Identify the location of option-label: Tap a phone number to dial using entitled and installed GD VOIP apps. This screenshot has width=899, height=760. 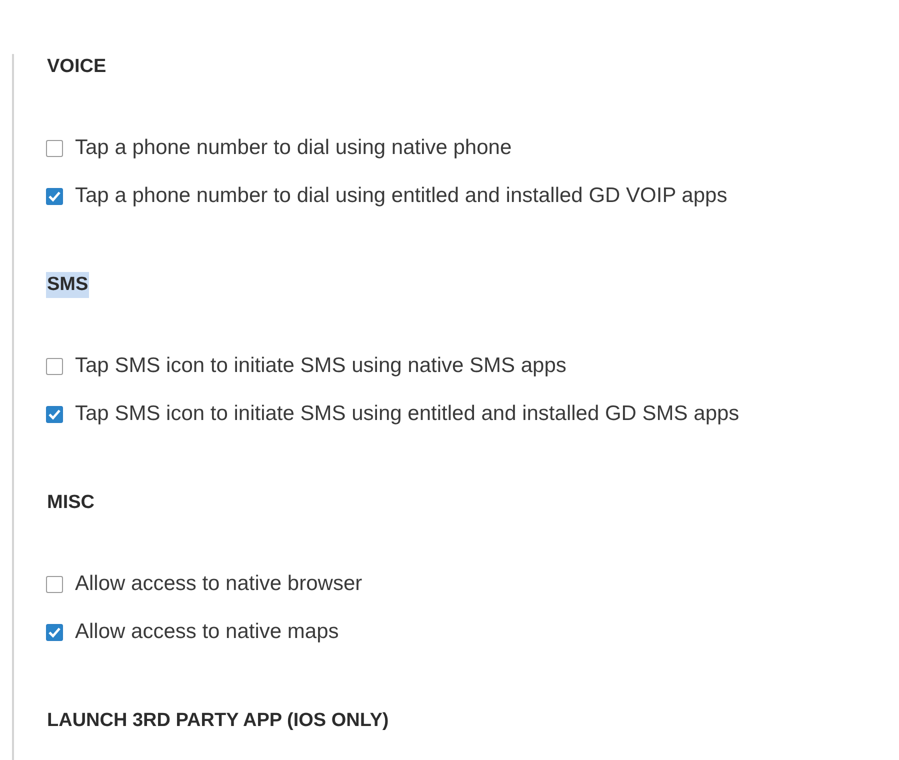
(401, 196).